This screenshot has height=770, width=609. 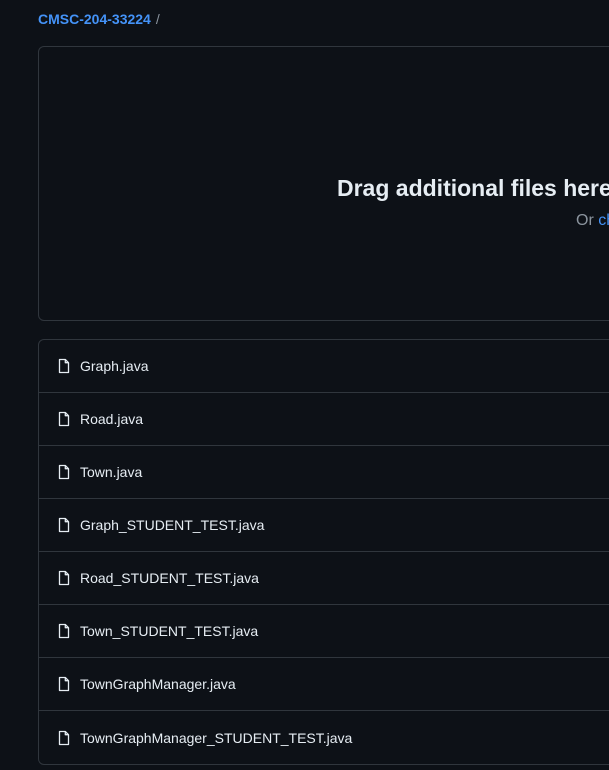 I want to click on file-name: Road_STUDENT_TEST.java, so click(x=169, y=578).